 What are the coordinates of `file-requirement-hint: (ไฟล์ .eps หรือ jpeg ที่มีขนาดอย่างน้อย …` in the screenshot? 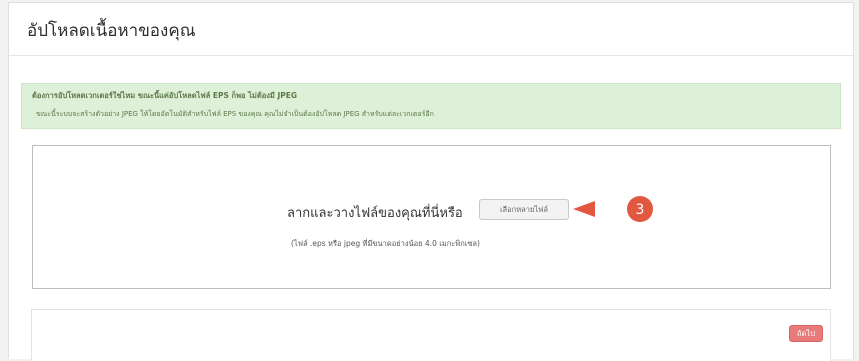 It's located at (385, 243).